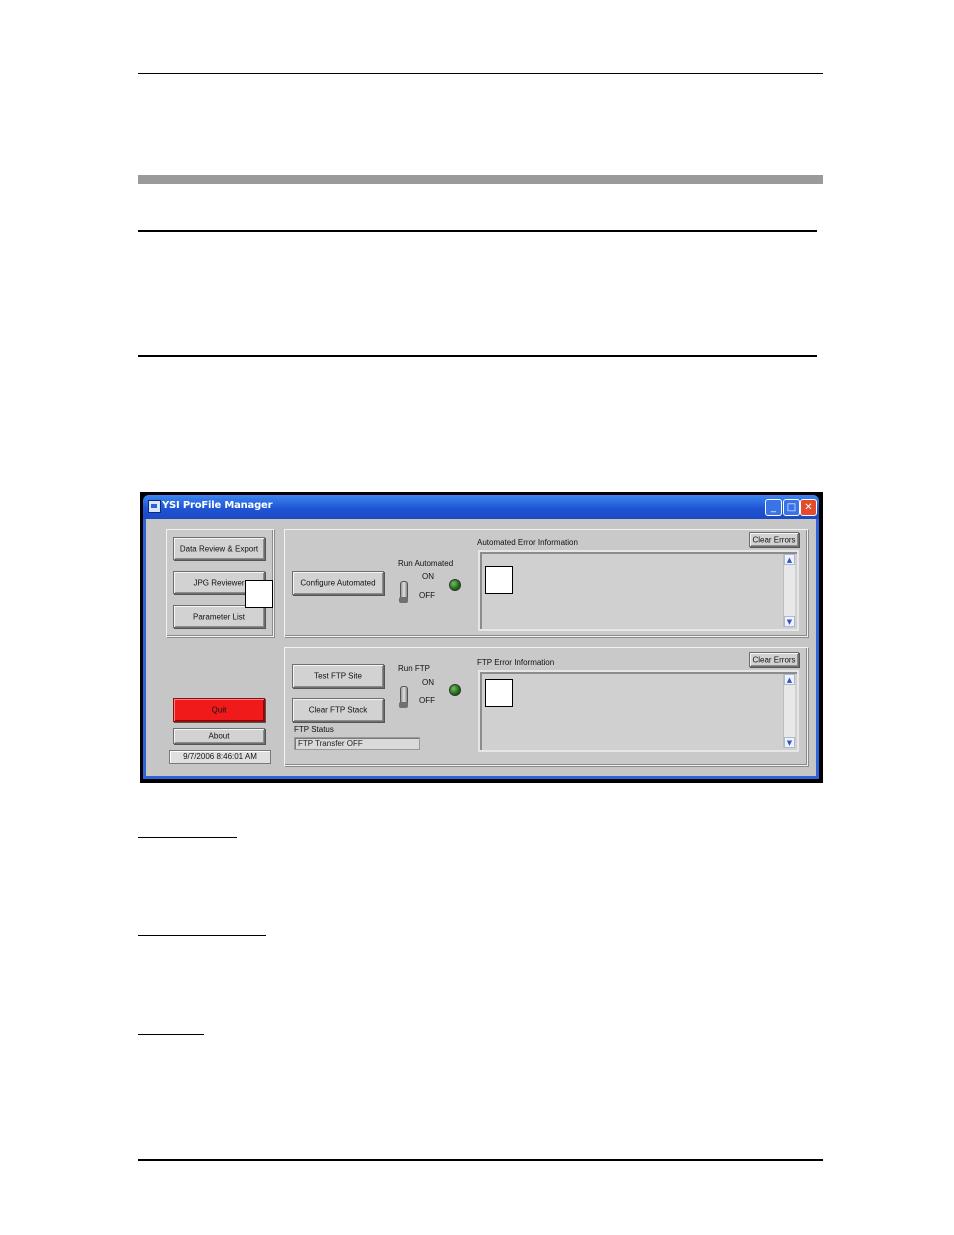 The height and width of the screenshot is (1235, 954). Describe the element at coordinates (789, 590) in the screenshot. I see `automated-error-scrollbar: ▲ ▼` at that location.